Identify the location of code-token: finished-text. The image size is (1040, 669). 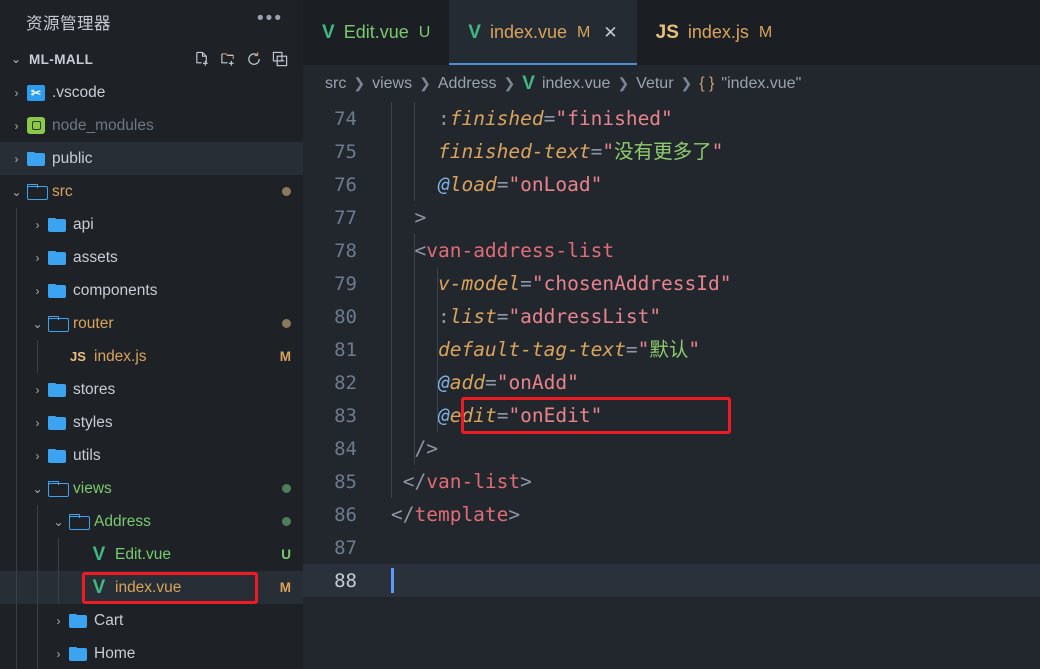
(514, 151).